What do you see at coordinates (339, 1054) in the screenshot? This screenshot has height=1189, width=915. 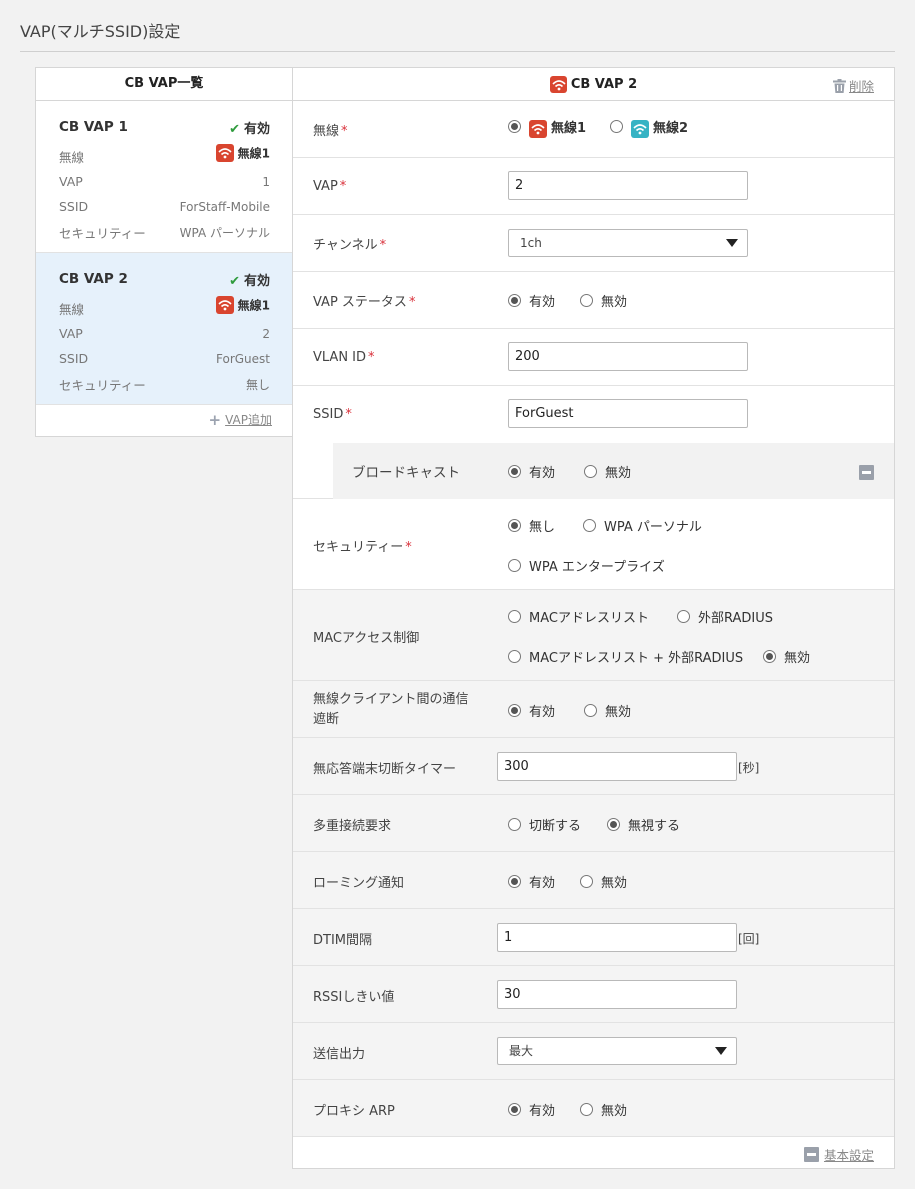 I see `tx-power-label: 送信出力` at bounding box center [339, 1054].